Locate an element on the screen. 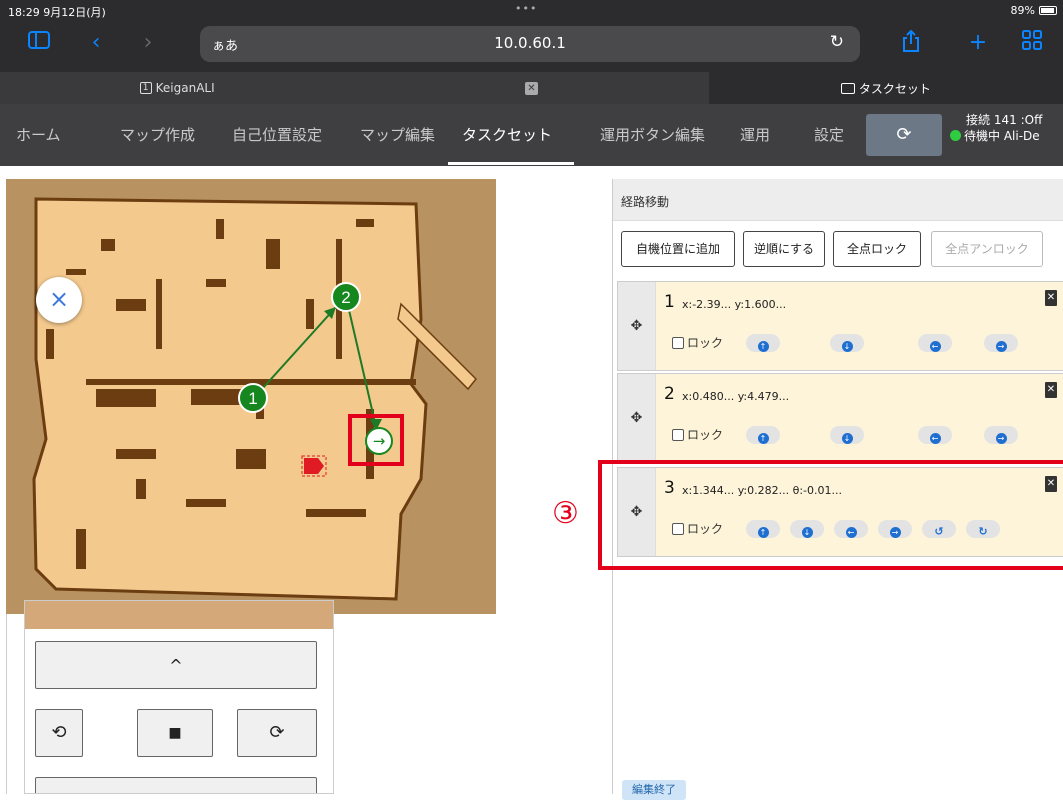 This screenshot has height=800, width=1063. nav-taskset: タスクセット is located at coordinates (507, 134).